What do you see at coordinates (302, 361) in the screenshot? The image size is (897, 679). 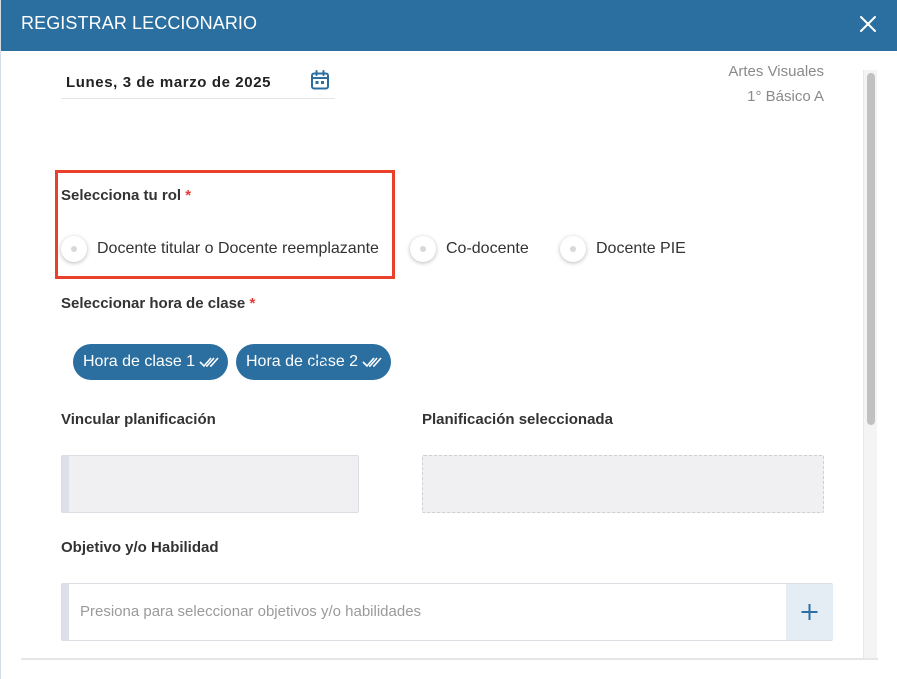 I see `chip-label: Hora de clase 2` at bounding box center [302, 361].